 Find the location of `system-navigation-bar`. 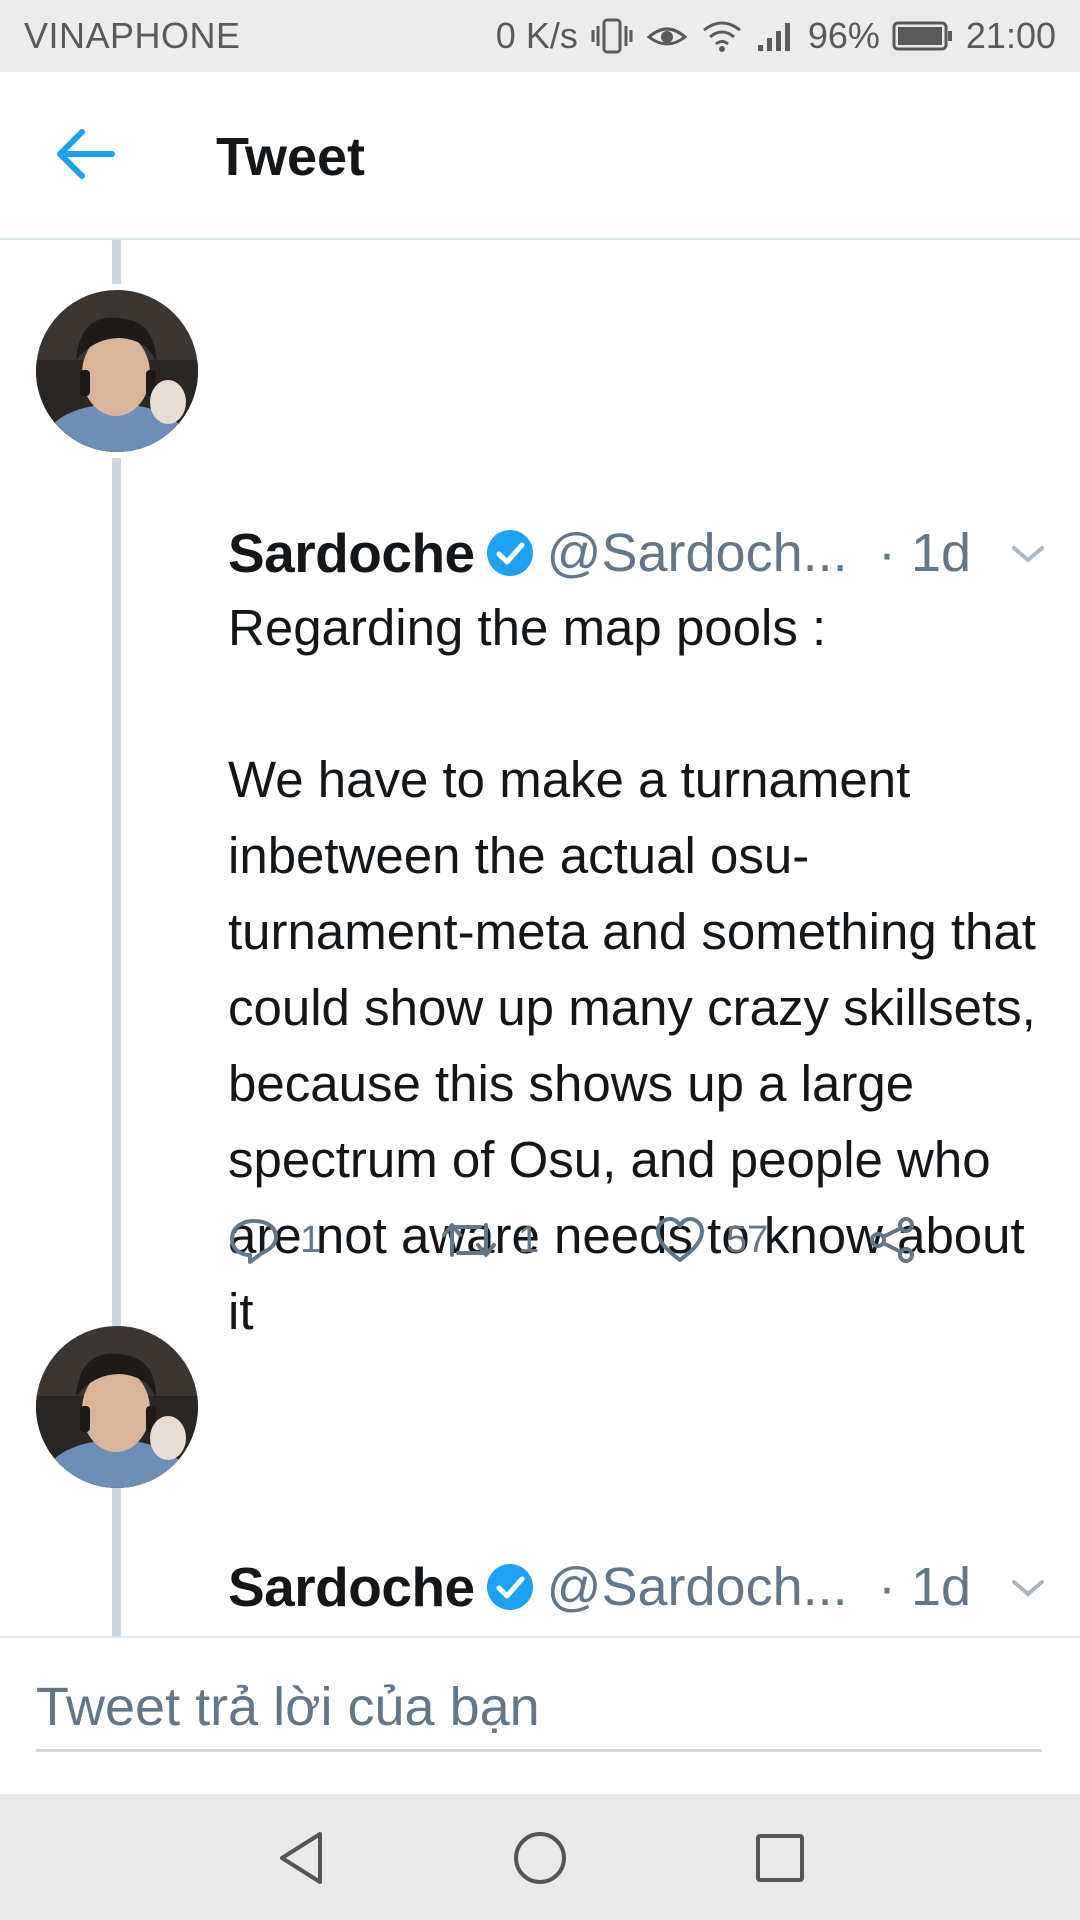

system-navigation-bar is located at coordinates (540, 1857).